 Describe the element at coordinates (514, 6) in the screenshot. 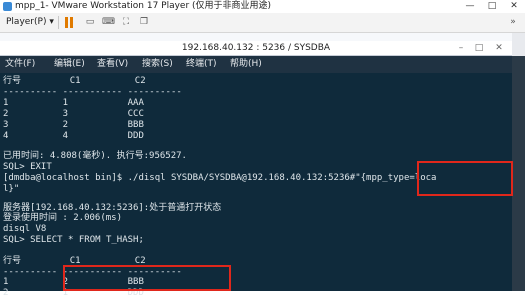

I see `close-button: ✕` at that location.